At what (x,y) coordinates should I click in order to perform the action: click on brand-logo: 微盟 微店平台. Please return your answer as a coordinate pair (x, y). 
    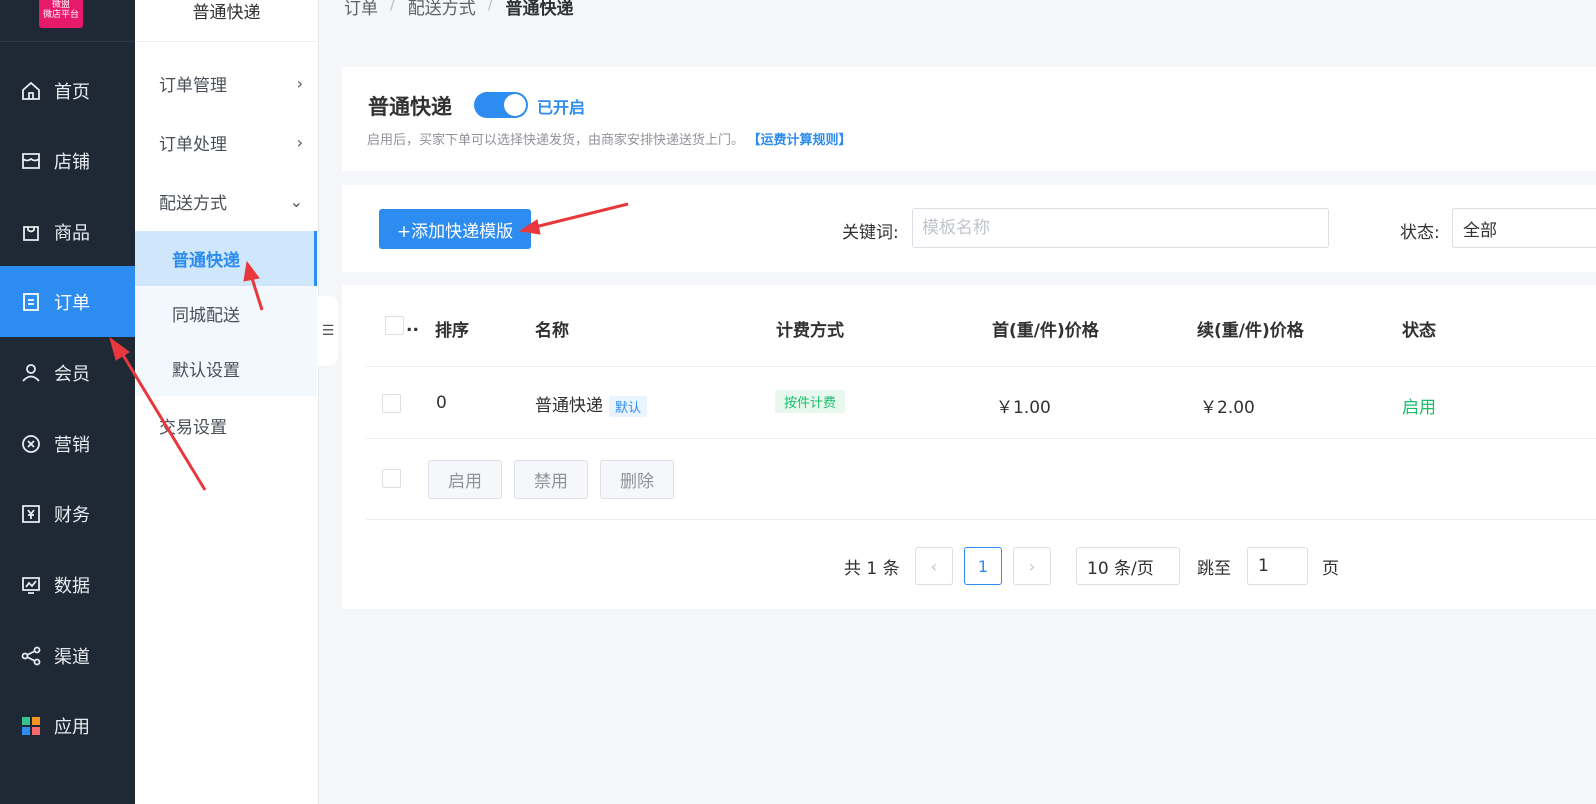
    Looking at the image, I should click on (61, 14).